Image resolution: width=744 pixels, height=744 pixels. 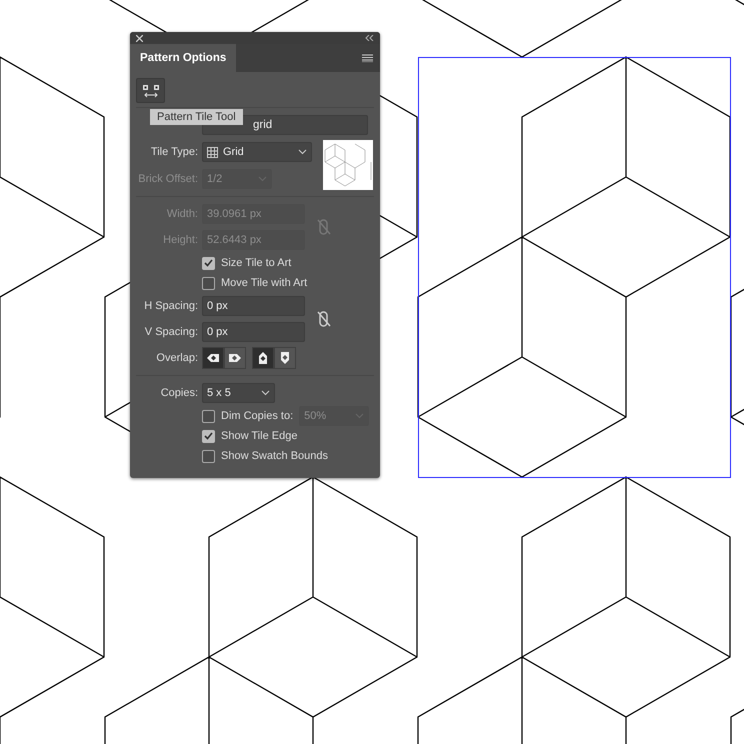 What do you see at coordinates (257, 416) in the screenshot?
I see `checkbox-label: Dim Copies to:` at bounding box center [257, 416].